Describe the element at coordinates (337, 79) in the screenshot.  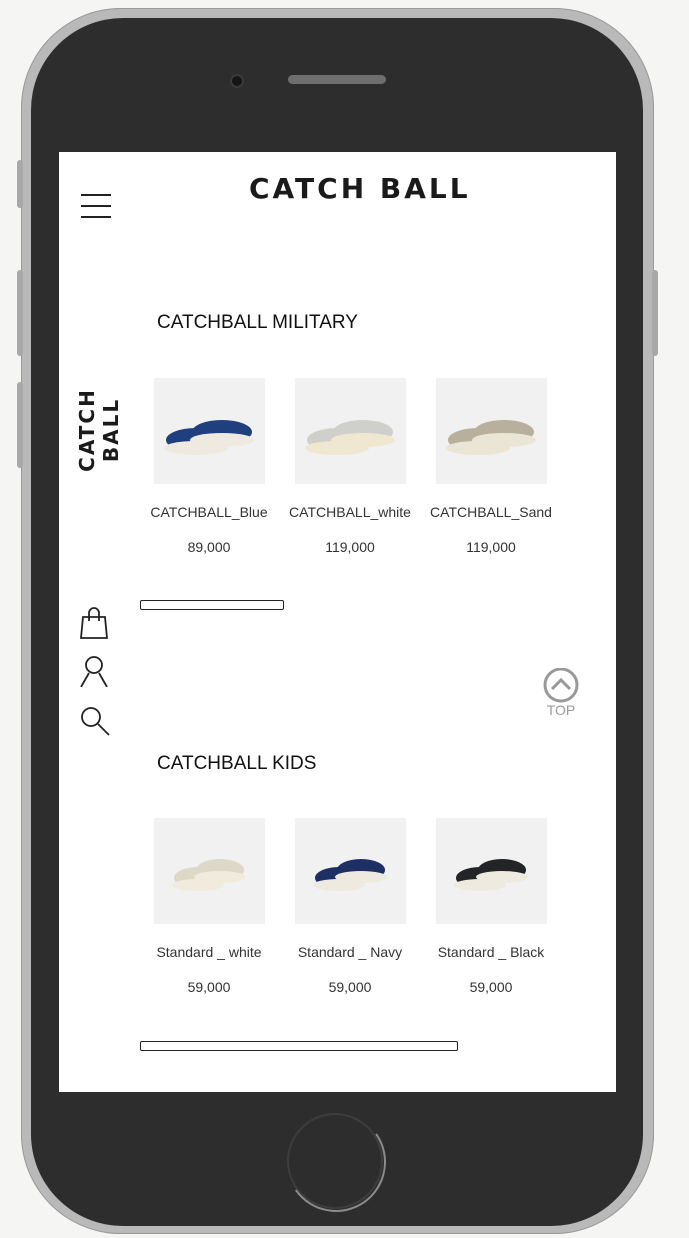
I see `earpiece-speaker` at that location.